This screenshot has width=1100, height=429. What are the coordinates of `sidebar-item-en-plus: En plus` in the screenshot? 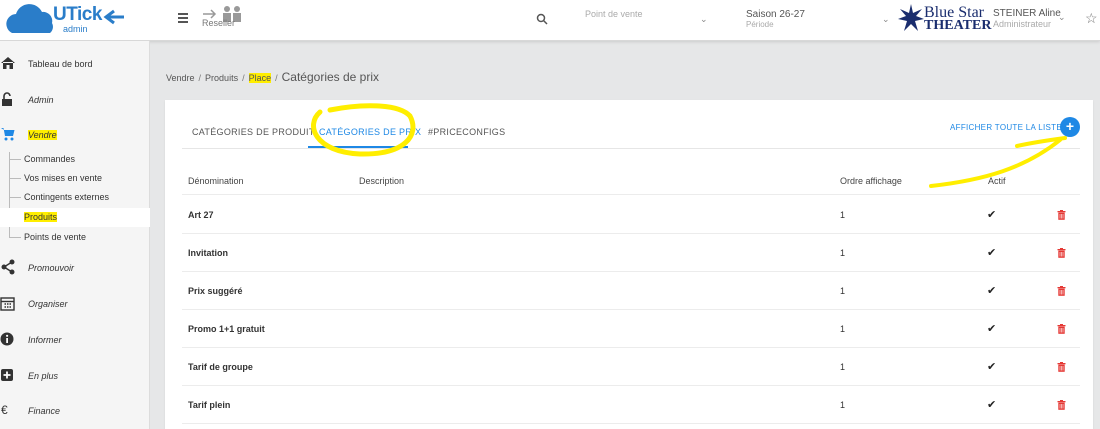 It's located at (75, 376).